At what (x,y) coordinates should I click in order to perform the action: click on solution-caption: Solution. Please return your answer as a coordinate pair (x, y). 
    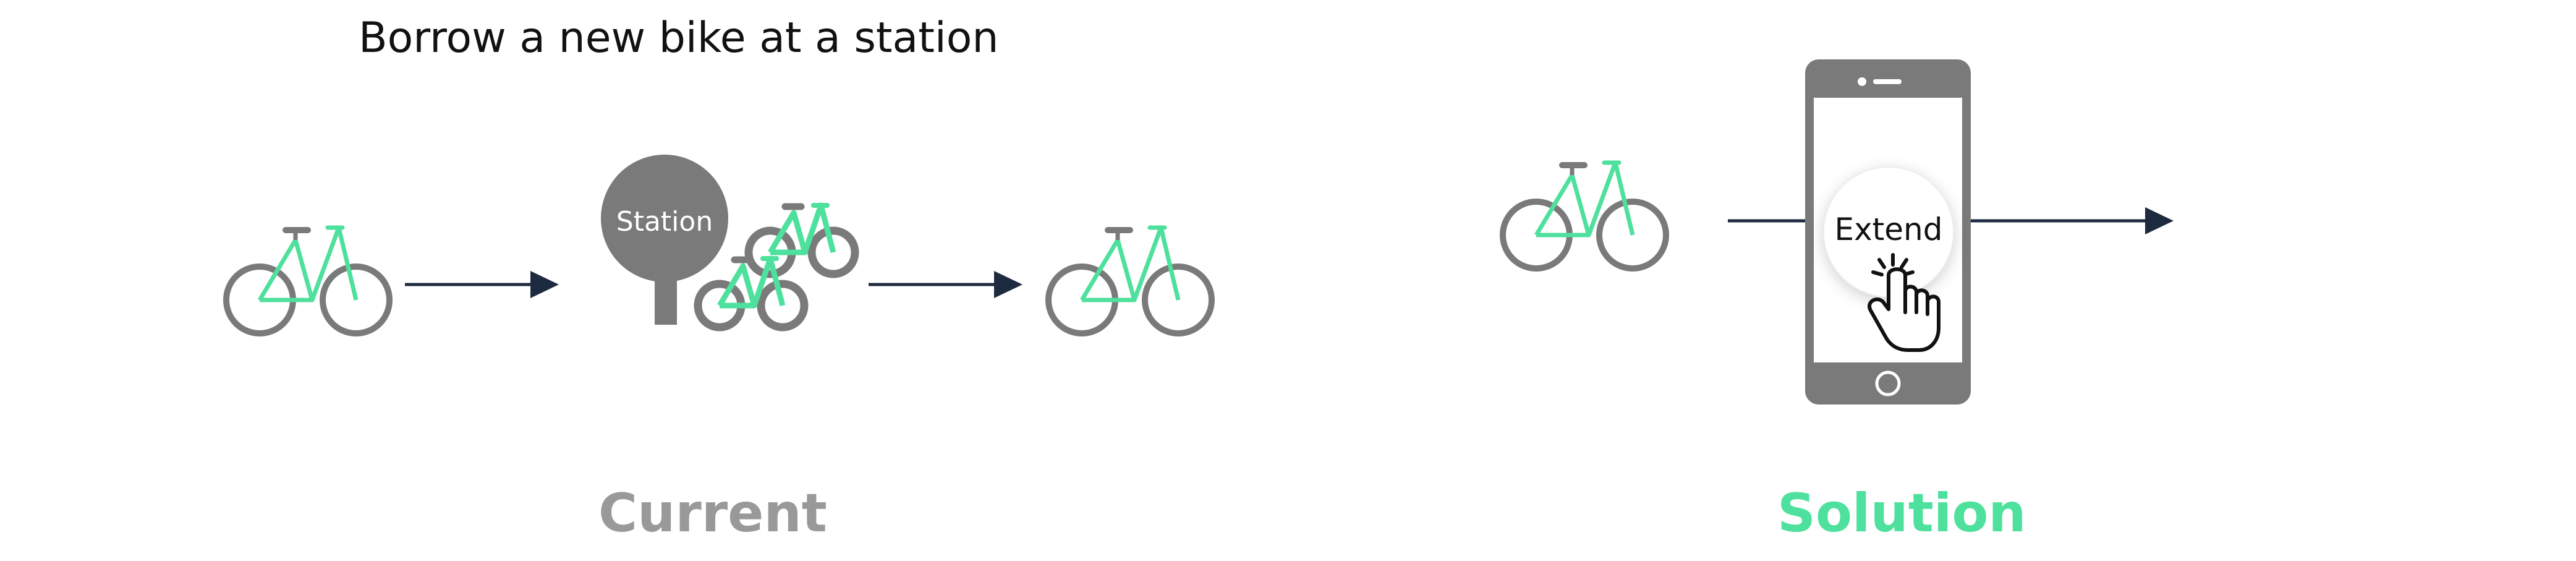
    Looking at the image, I should click on (1901, 513).